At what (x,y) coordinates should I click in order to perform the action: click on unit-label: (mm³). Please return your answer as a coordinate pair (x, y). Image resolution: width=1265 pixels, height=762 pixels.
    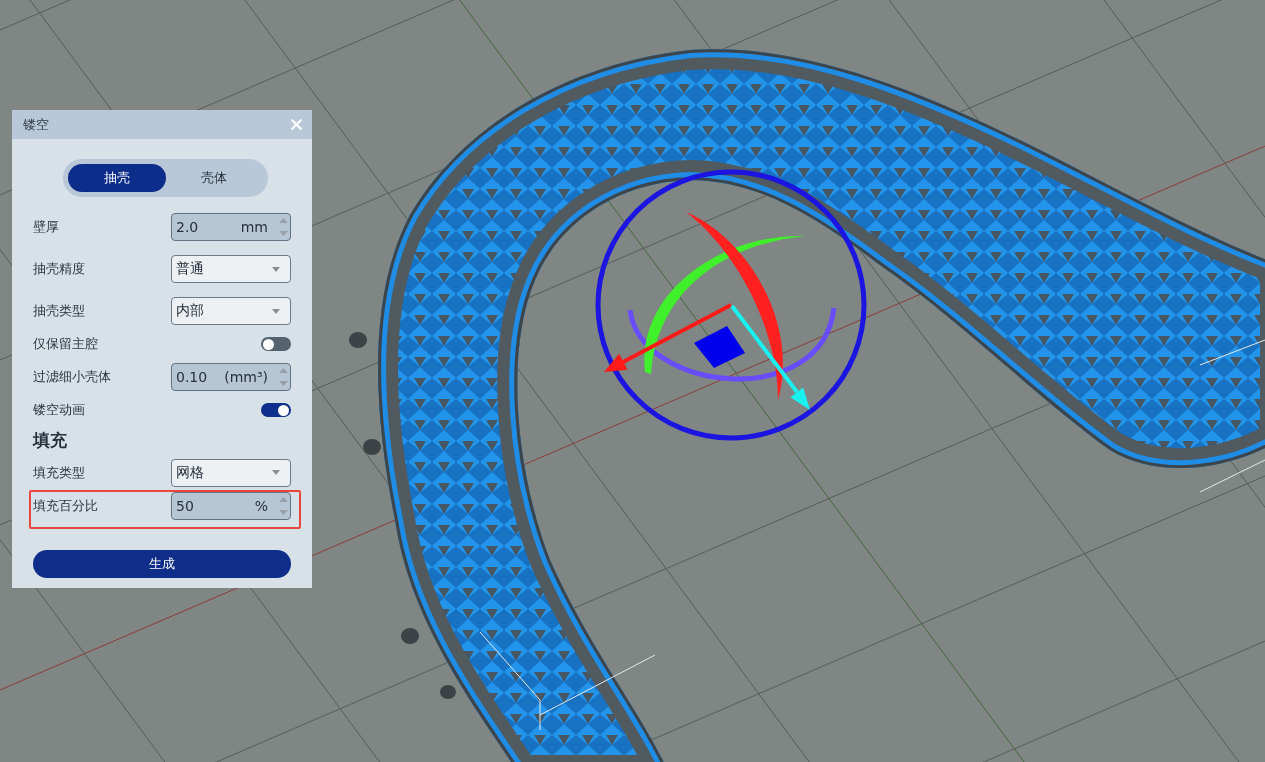
    Looking at the image, I should click on (246, 377).